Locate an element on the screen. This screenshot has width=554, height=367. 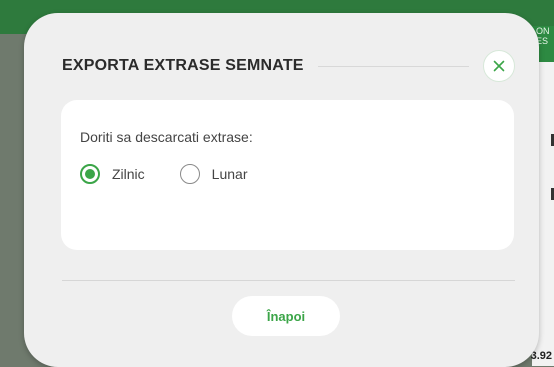
option-lunar-label: Lunar is located at coordinates (229, 174).